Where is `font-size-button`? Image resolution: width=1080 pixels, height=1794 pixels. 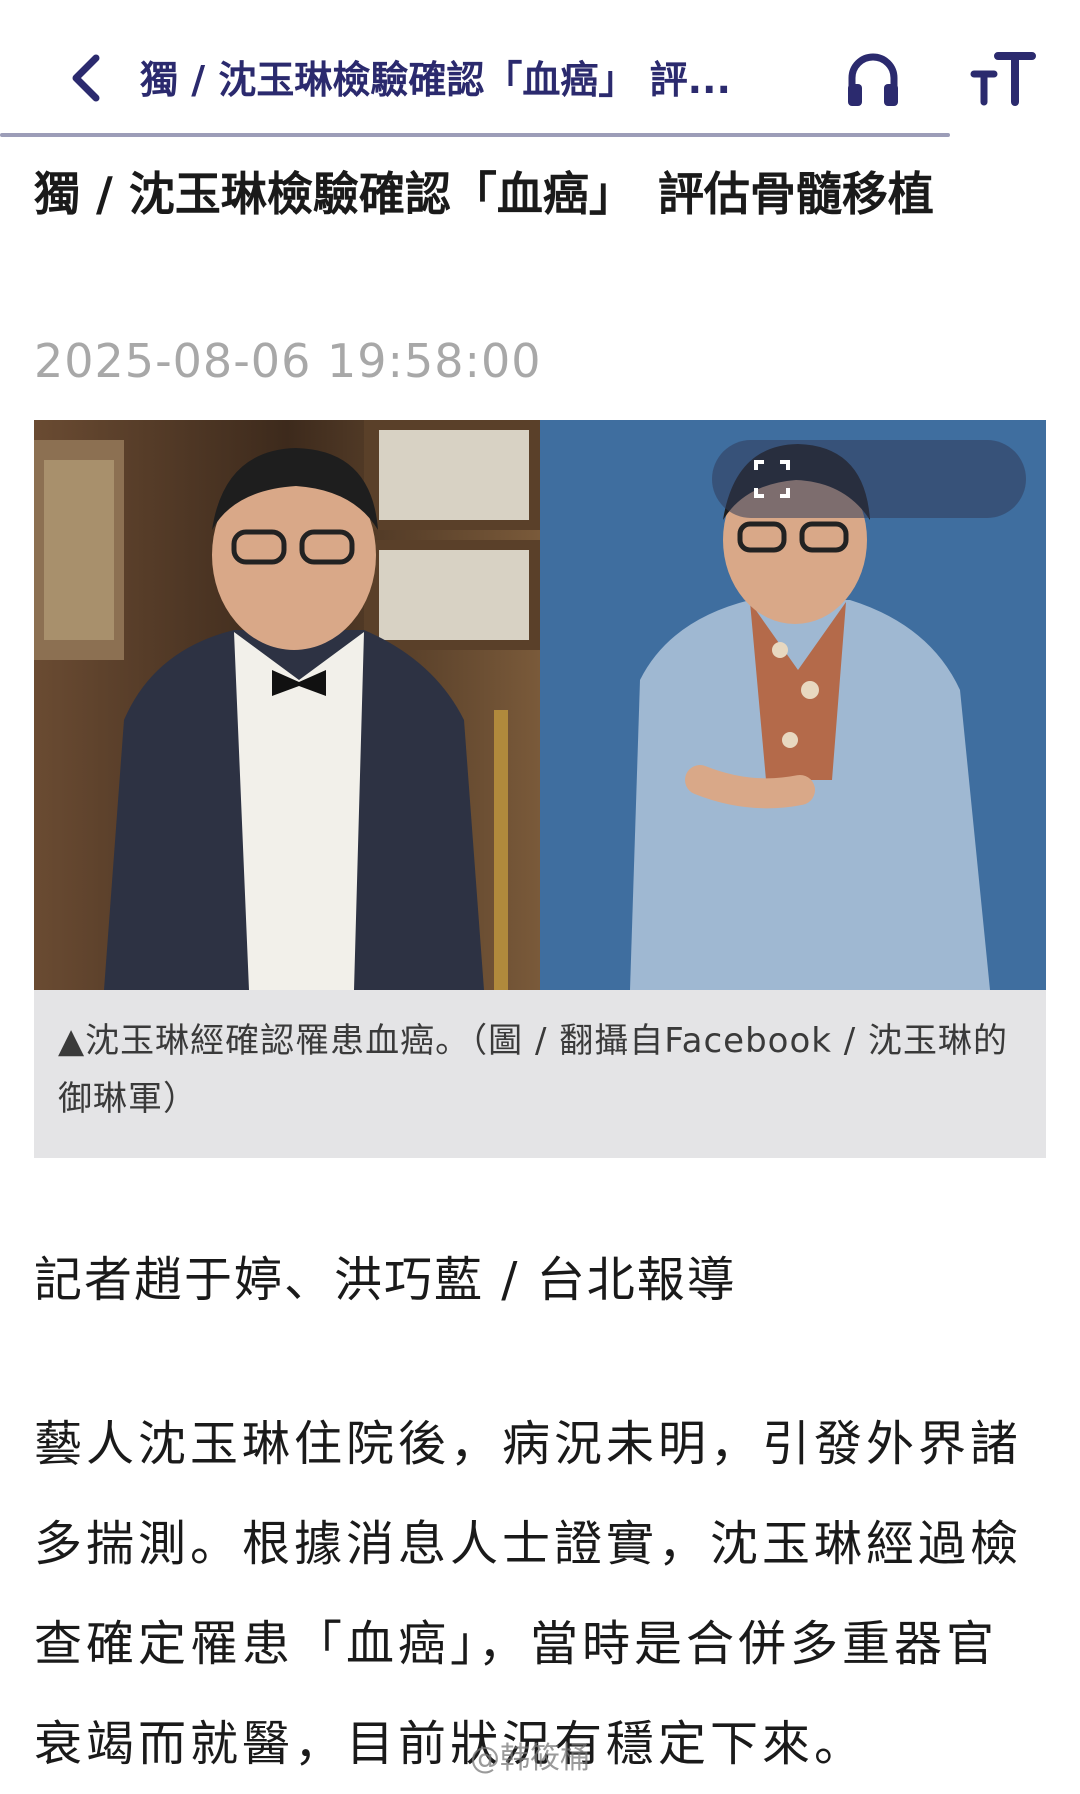
font-size-button is located at coordinates (1003, 79).